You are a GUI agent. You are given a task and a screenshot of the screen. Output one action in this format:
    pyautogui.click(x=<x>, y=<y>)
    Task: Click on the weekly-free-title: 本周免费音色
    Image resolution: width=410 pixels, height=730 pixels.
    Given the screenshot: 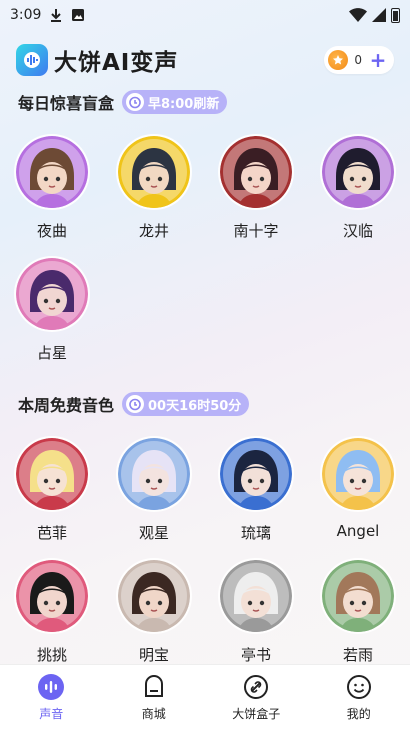 What is the action you would take?
    pyautogui.click(x=66, y=405)
    